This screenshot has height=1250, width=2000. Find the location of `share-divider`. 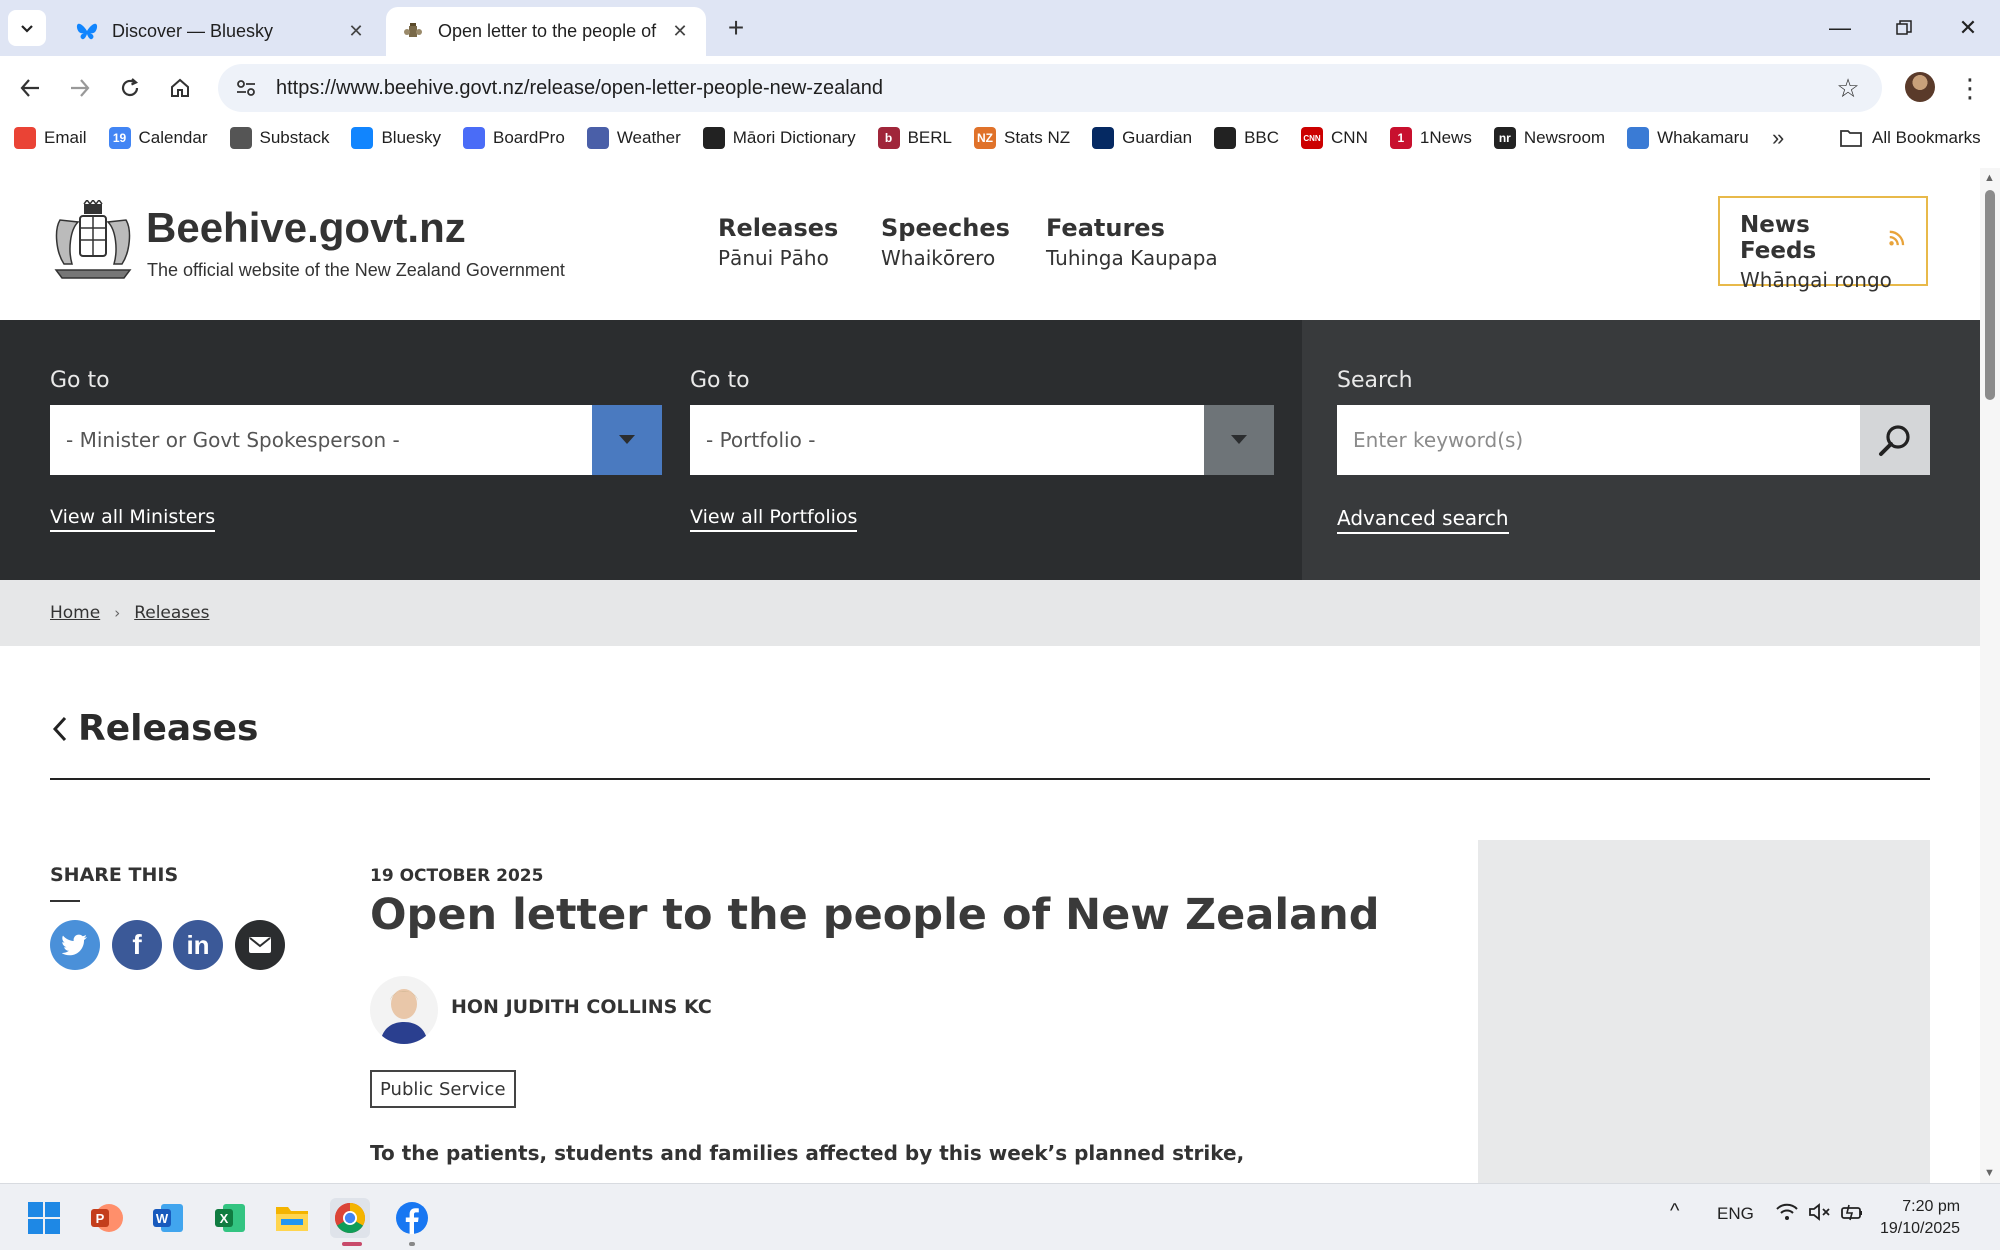

share-divider is located at coordinates (65, 901).